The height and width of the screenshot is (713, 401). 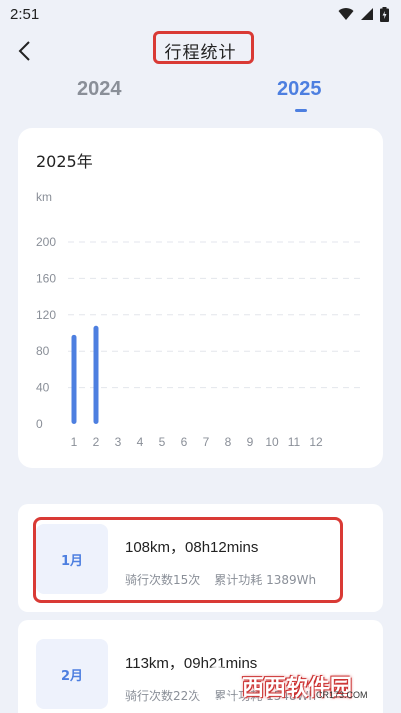 I want to click on tab-year-2025: 2025, so click(x=299, y=89).